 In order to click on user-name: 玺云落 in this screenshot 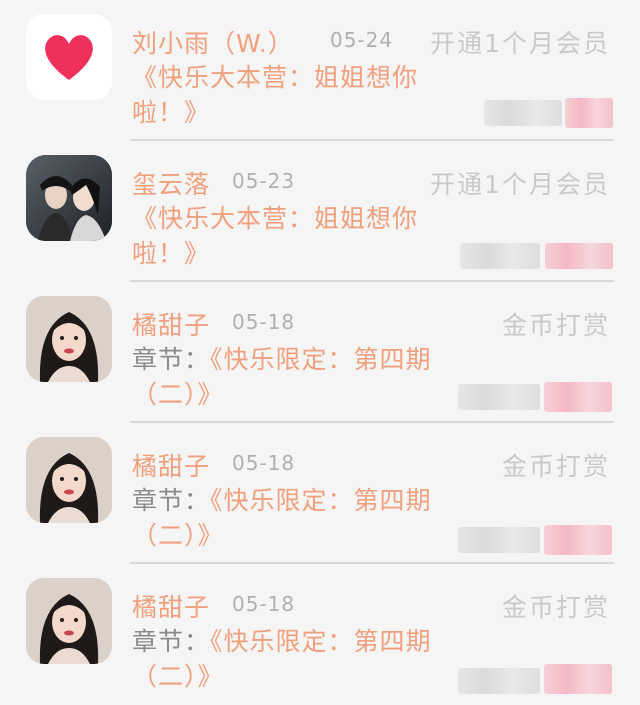, I will do `click(171, 183)`.